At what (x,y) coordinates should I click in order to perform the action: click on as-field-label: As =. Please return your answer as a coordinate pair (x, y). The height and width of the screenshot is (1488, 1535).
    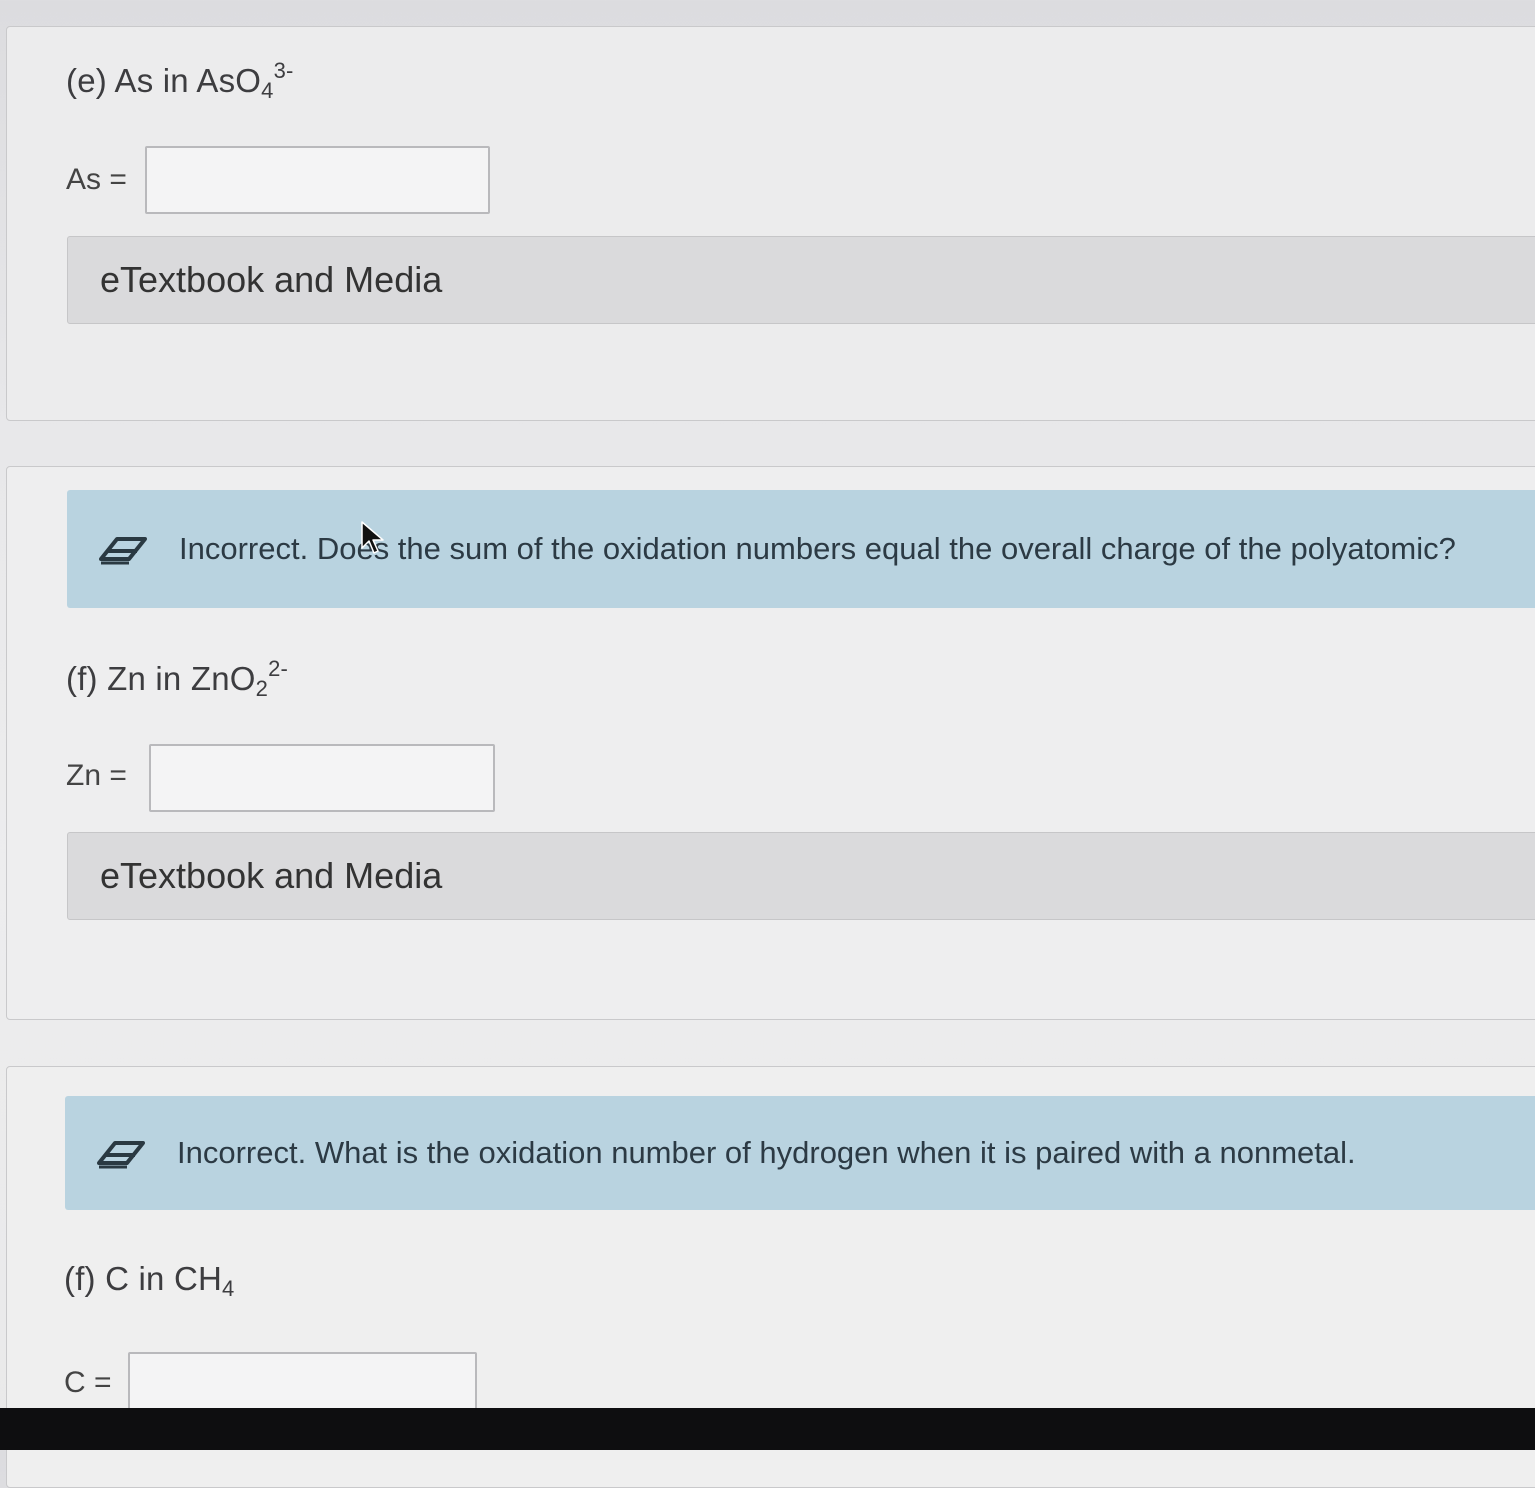
    Looking at the image, I should click on (96, 179).